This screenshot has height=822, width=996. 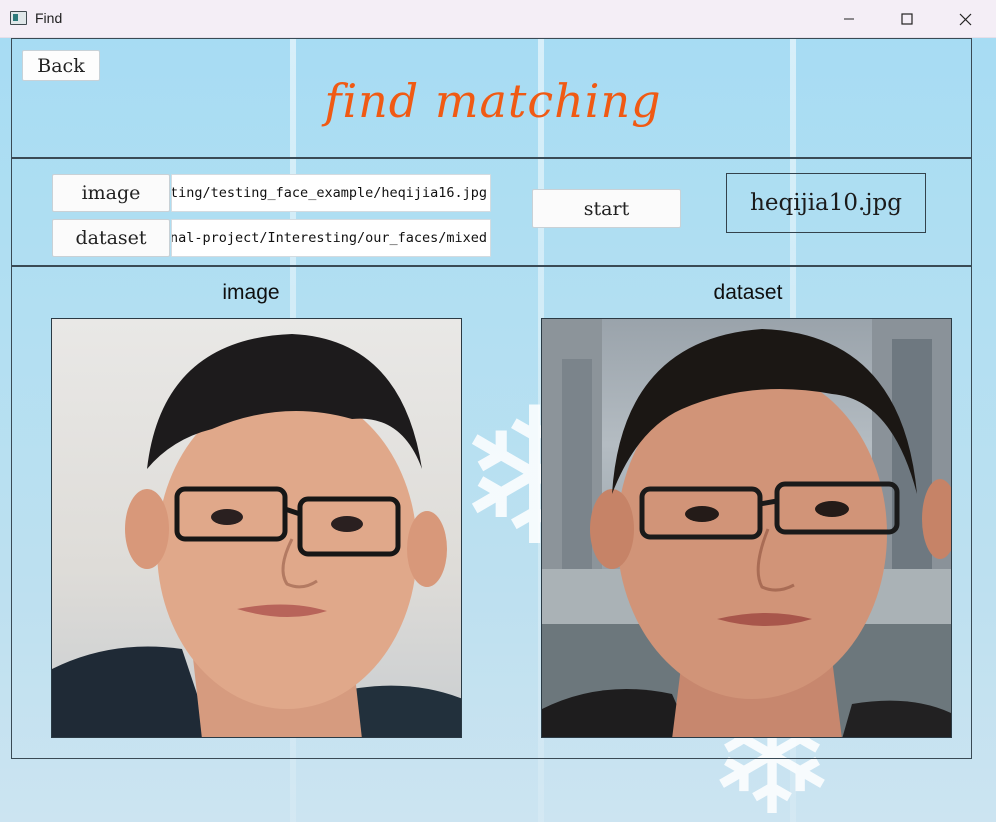 I want to click on image-path-text: sting/testing_face_example/heqijia16.jpg, so click(x=329, y=193).